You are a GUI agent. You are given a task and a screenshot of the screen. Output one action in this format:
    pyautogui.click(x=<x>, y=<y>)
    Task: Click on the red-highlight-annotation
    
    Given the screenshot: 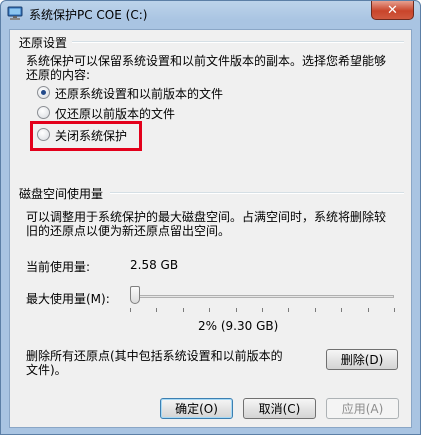 What is the action you would take?
    pyautogui.click(x=86, y=136)
    